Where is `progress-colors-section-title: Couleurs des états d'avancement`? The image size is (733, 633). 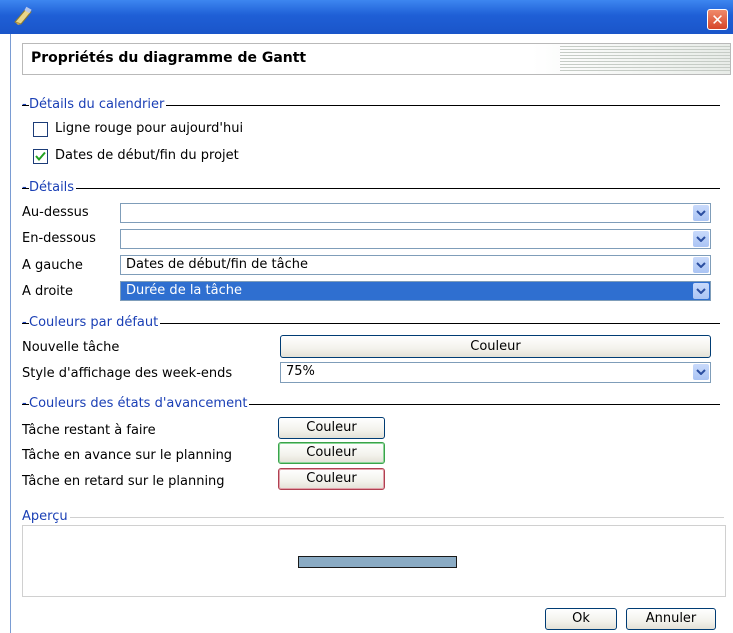 progress-colors-section-title: Couleurs des états d'avancement is located at coordinates (139, 403).